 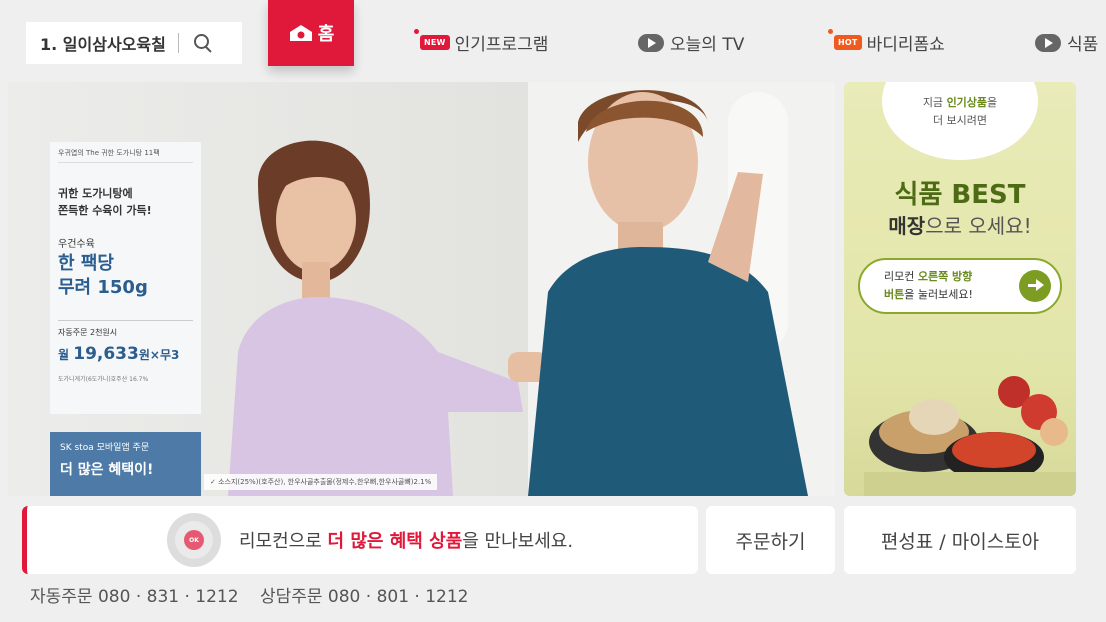 What do you see at coordinates (125, 320) in the screenshot?
I see `card-divider` at bounding box center [125, 320].